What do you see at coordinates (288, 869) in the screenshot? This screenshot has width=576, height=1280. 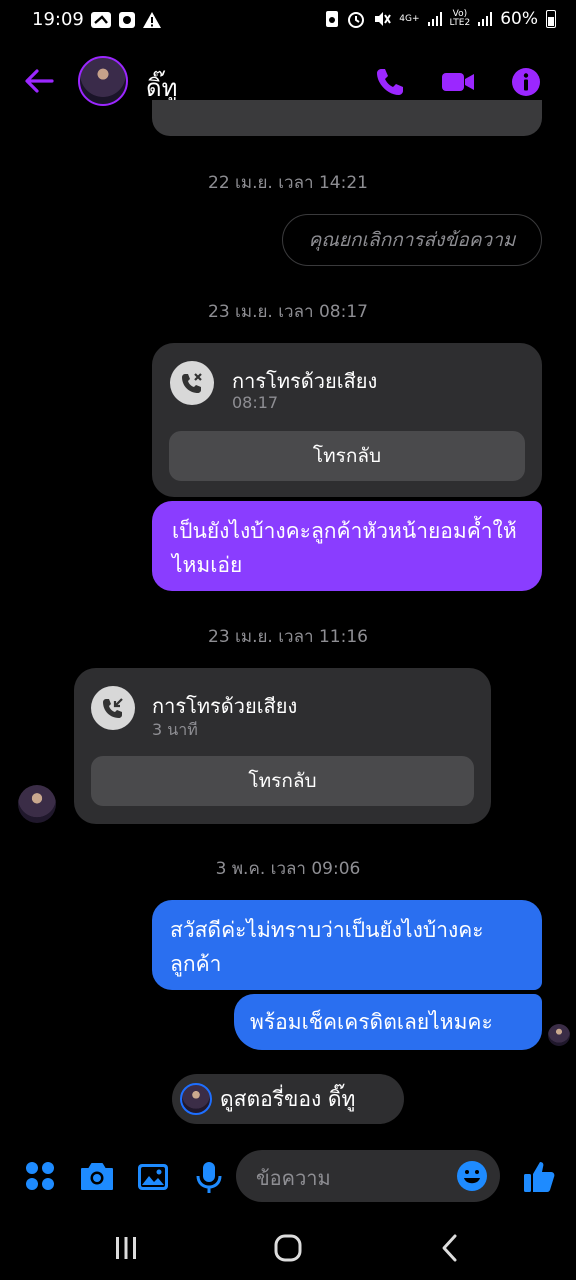 I see `timestamp: 3 พ.ค. เวลา 09:06` at bounding box center [288, 869].